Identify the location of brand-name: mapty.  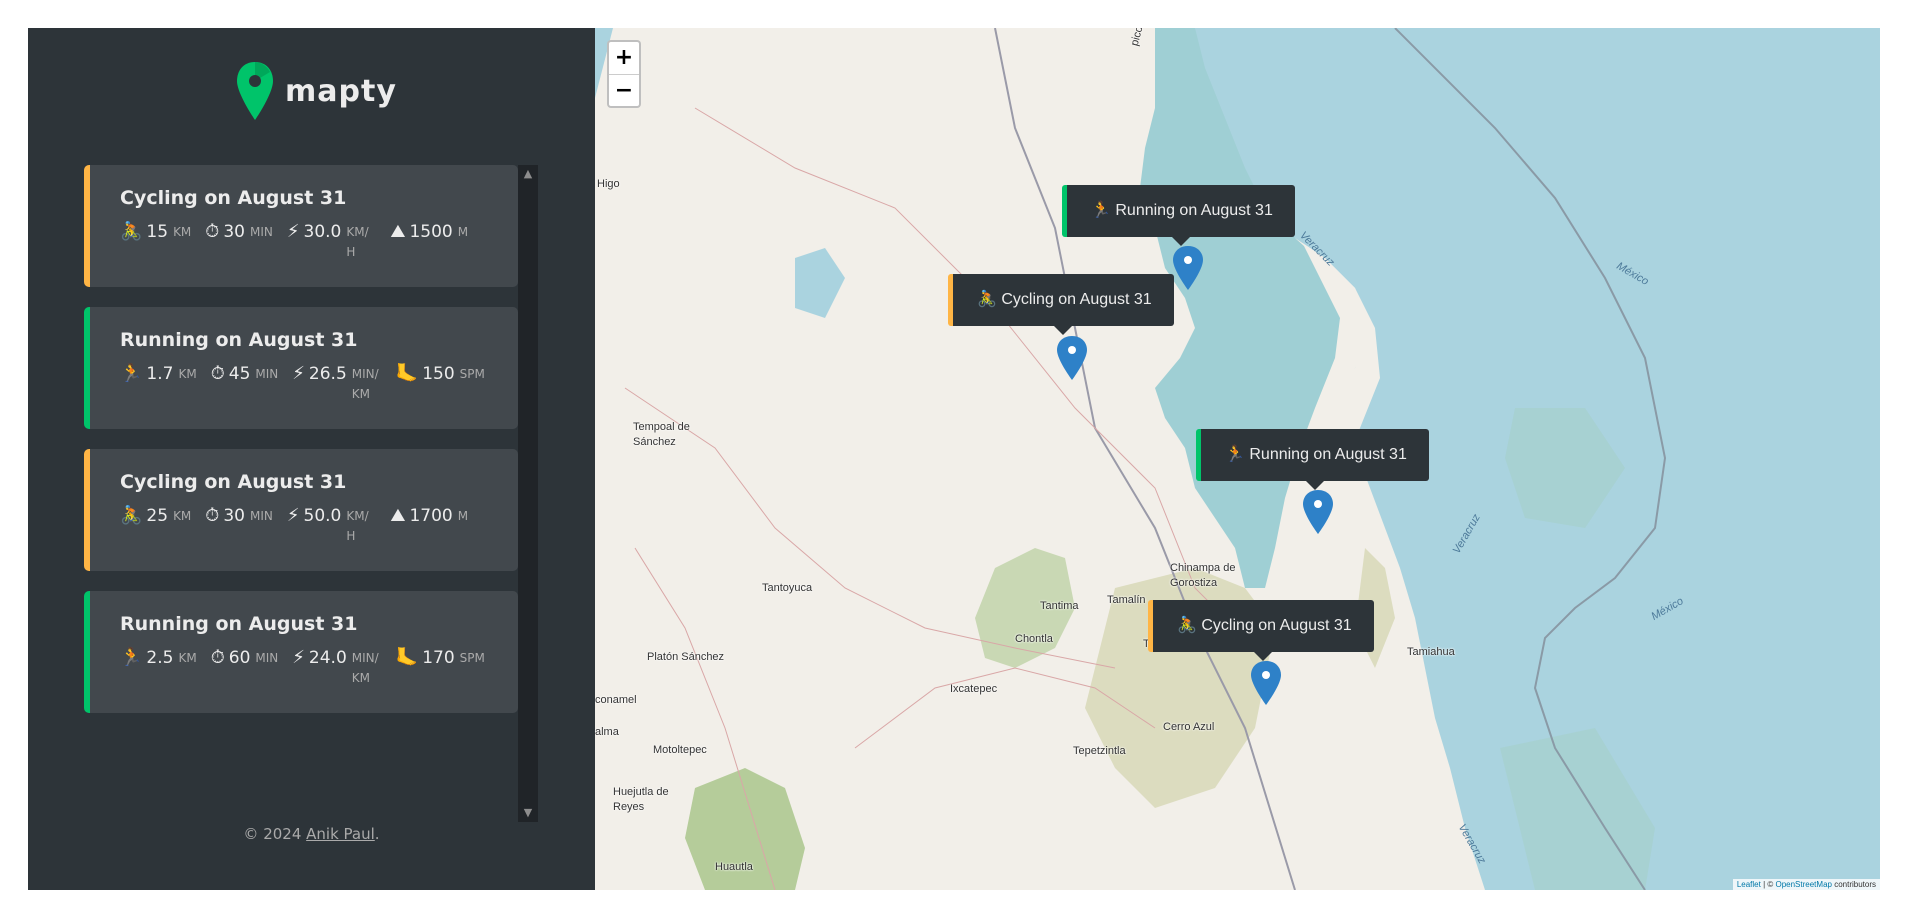
(341, 91).